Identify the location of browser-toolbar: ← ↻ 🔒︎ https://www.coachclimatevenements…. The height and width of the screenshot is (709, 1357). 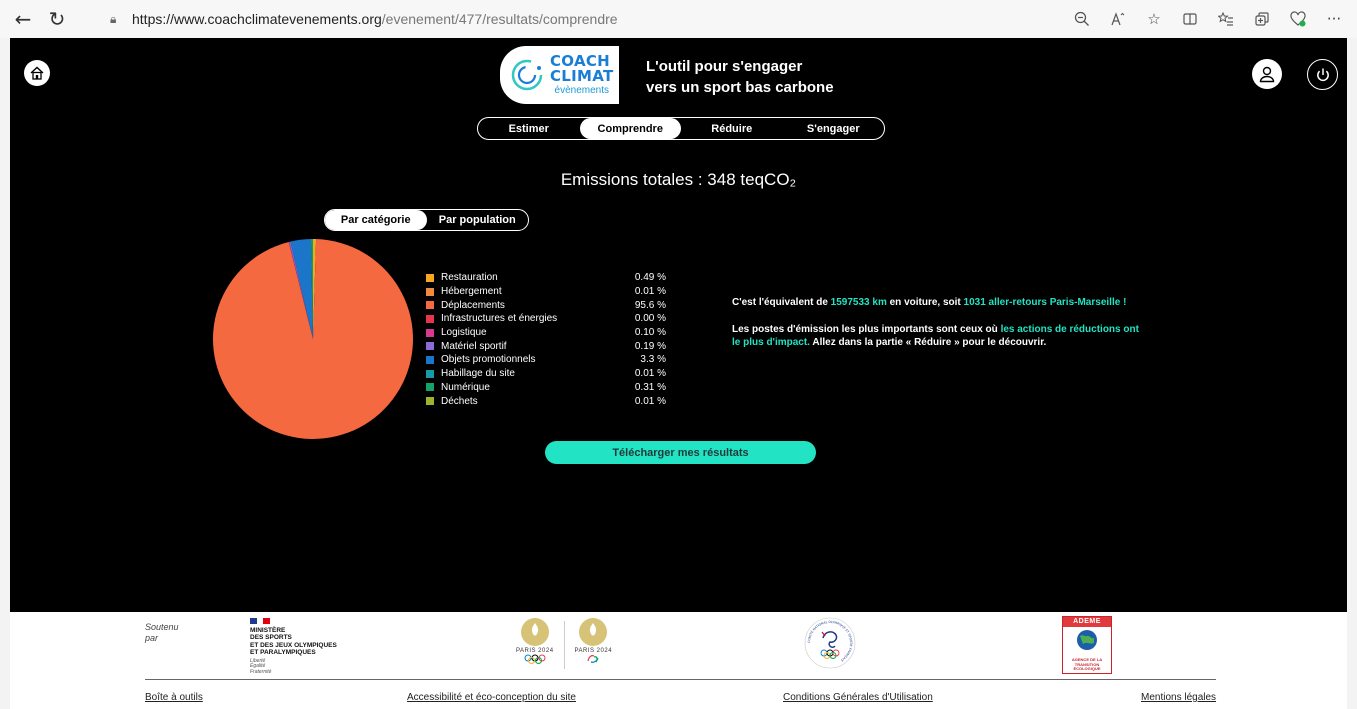
(678, 19).